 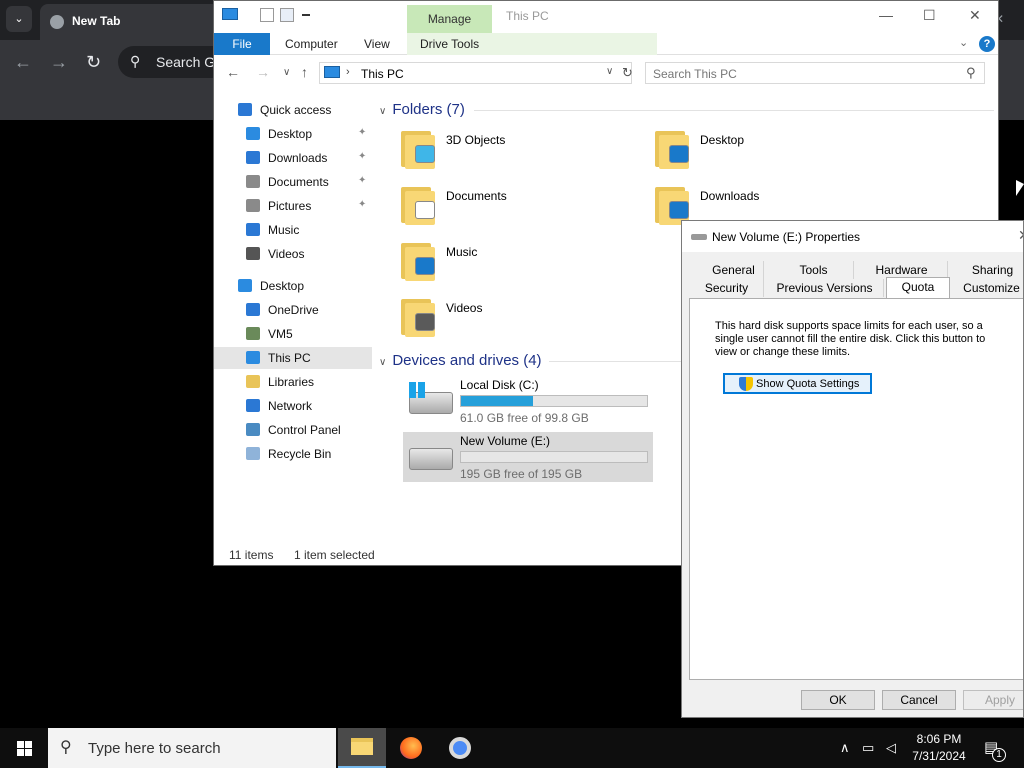 What do you see at coordinates (554, 401) in the screenshot?
I see `drive-usage-bar` at bounding box center [554, 401].